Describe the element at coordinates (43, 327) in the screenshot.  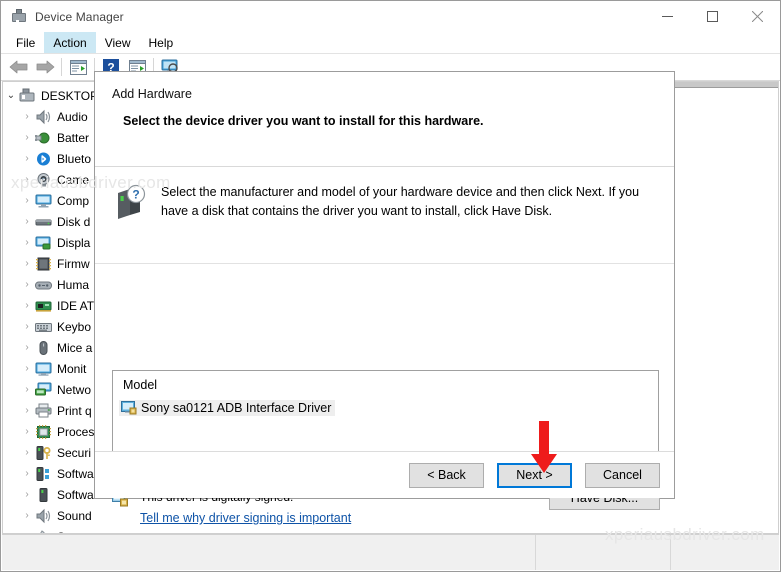
I see `keyboard-icon` at that location.